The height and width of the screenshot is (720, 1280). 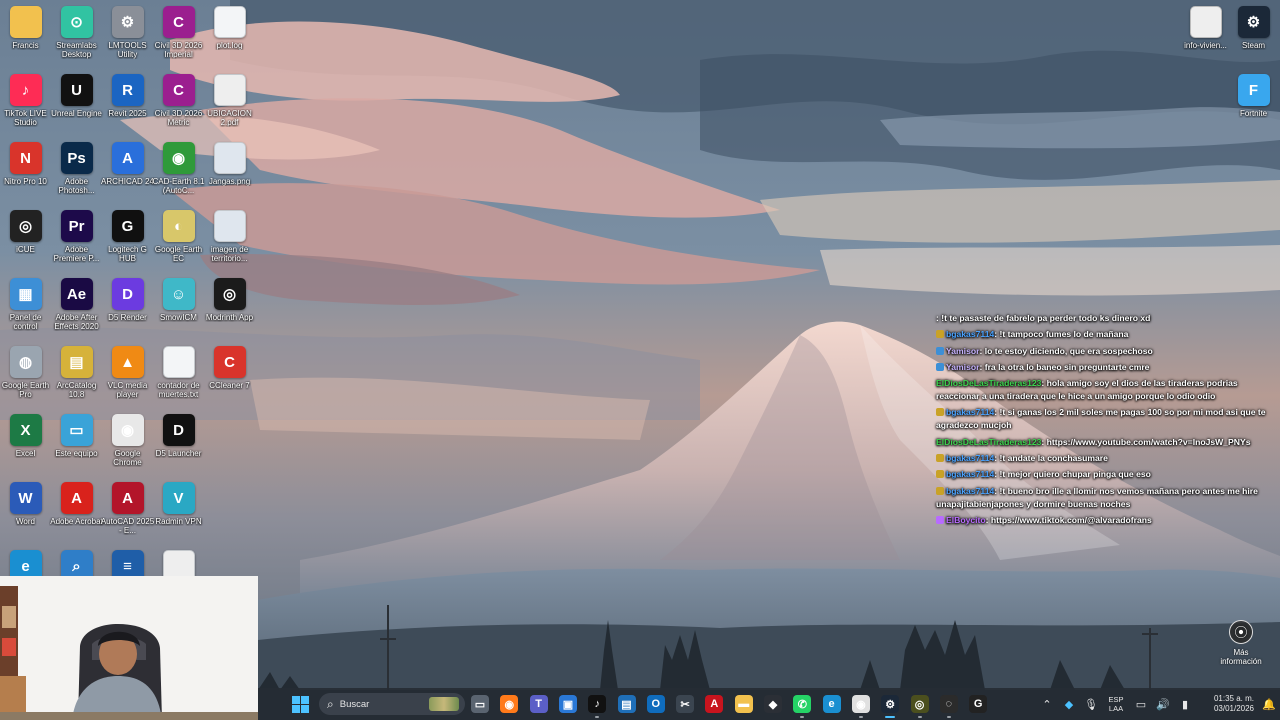 What do you see at coordinates (178, 22) in the screenshot?
I see `civil3d-icon: C` at bounding box center [178, 22].